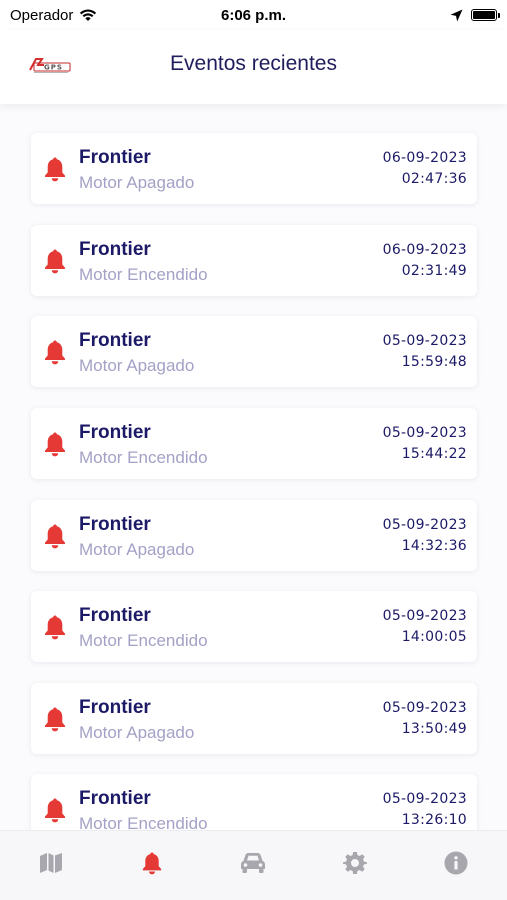 This screenshot has width=507, height=900. I want to click on wifi-icon, so click(88, 15).